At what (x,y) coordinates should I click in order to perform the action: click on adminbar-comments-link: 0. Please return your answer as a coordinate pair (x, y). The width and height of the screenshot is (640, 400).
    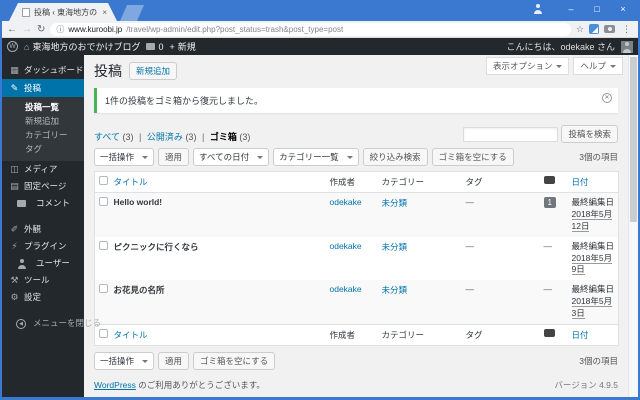
    Looking at the image, I should click on (154, 47).